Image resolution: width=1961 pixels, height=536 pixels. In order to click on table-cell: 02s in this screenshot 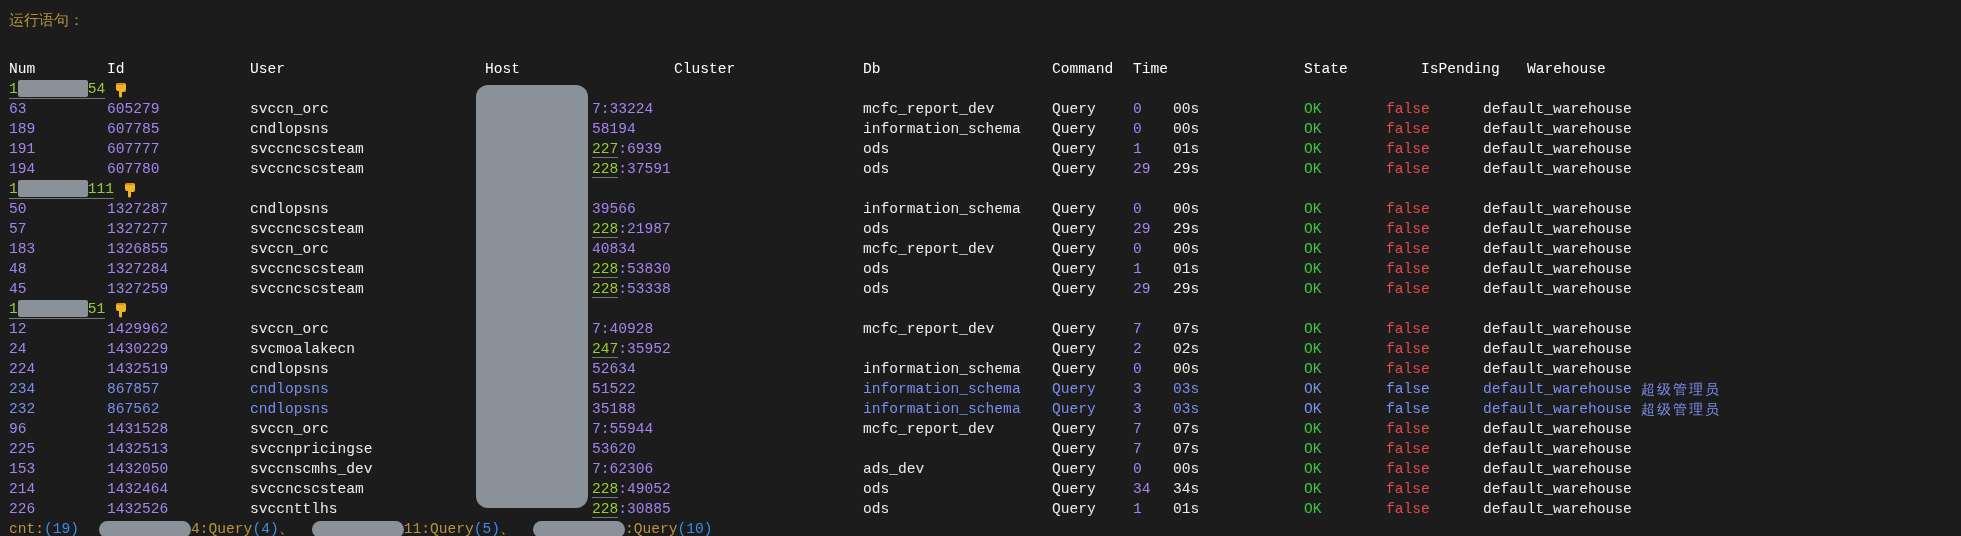, I will do `click(1186, 349)`.